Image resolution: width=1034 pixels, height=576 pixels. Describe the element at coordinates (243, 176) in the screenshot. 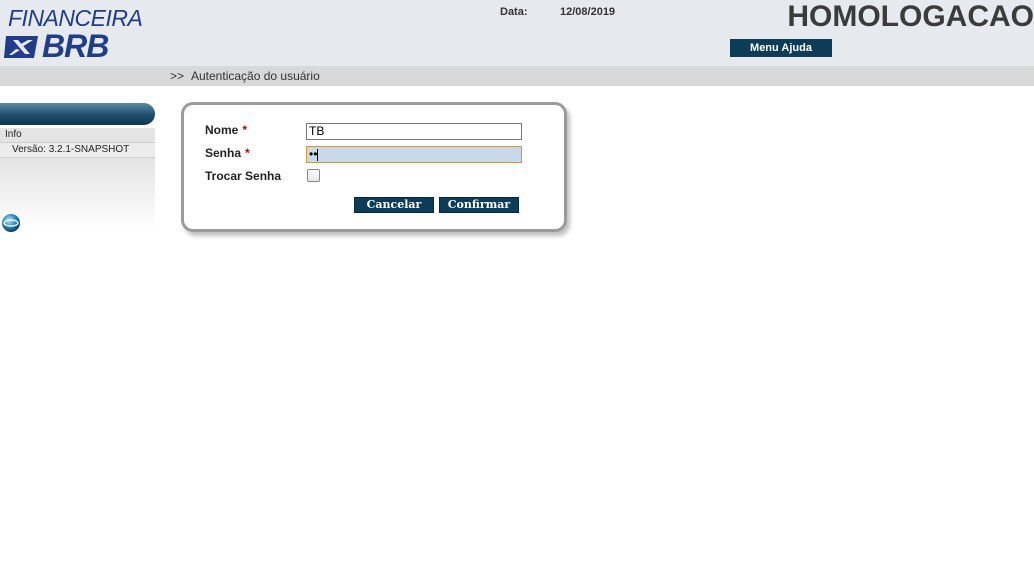

I see `change-password-label: Trocar Senha` at that location.